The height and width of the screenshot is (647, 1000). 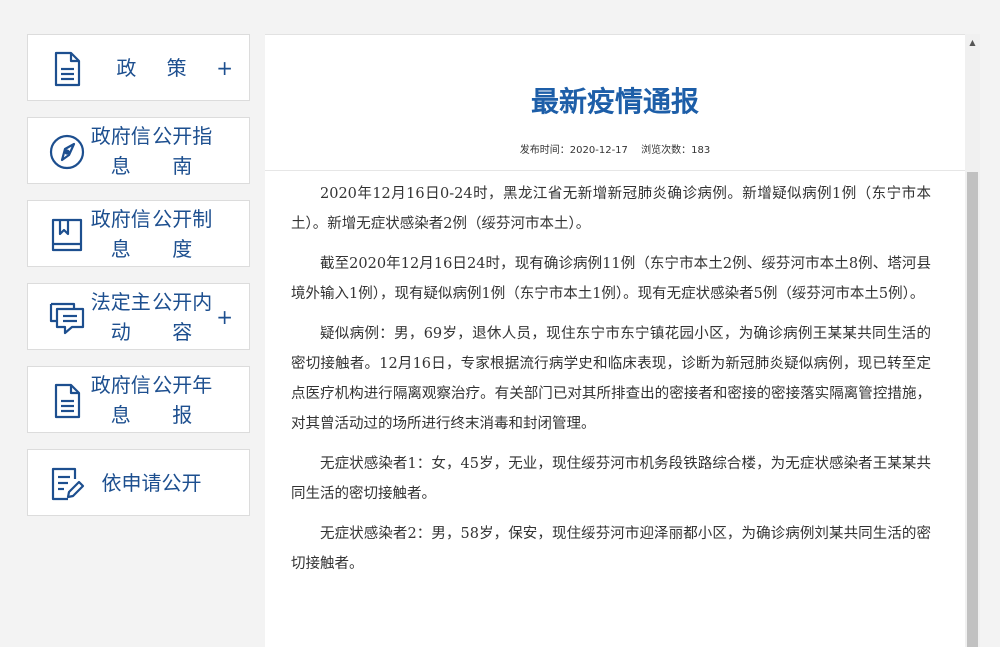 What do you see at coordinates (151, 399) in the screenshot?
I see `sidebar-item-label: 政府信息 公开年报` at bounding box center [151, 399].